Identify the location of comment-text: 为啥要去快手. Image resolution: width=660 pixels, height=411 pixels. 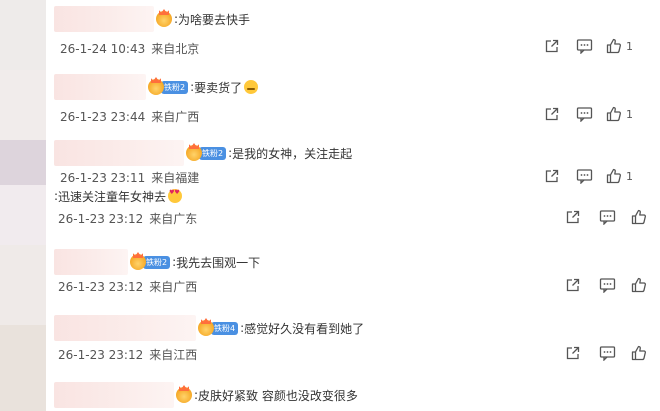
(214, 19).